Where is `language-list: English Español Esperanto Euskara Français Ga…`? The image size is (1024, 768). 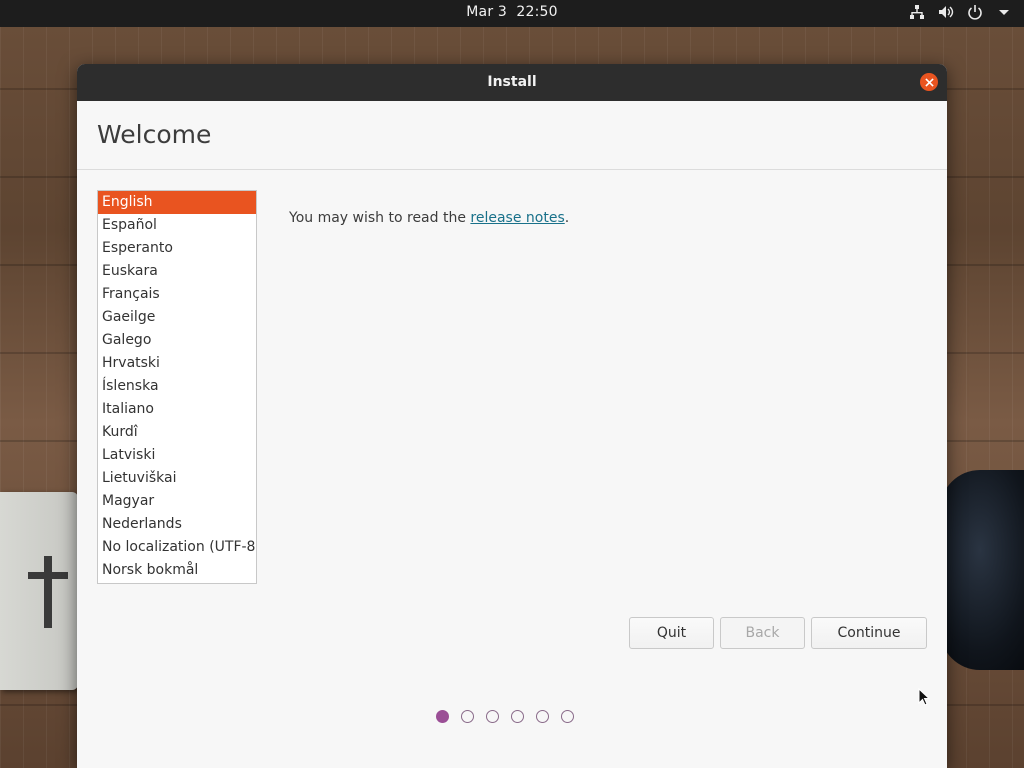
language-list: English Español Esperanto Euskara Français Ga… is located at coordinates (177, 387).